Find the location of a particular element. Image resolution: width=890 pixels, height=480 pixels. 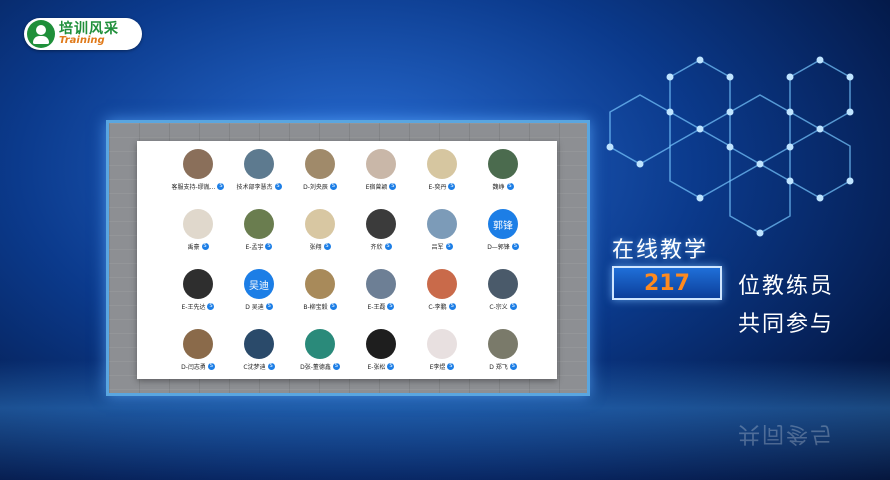

participant-tile: 吴迪 D 吴迪 S is located at coordinates (259, 290).